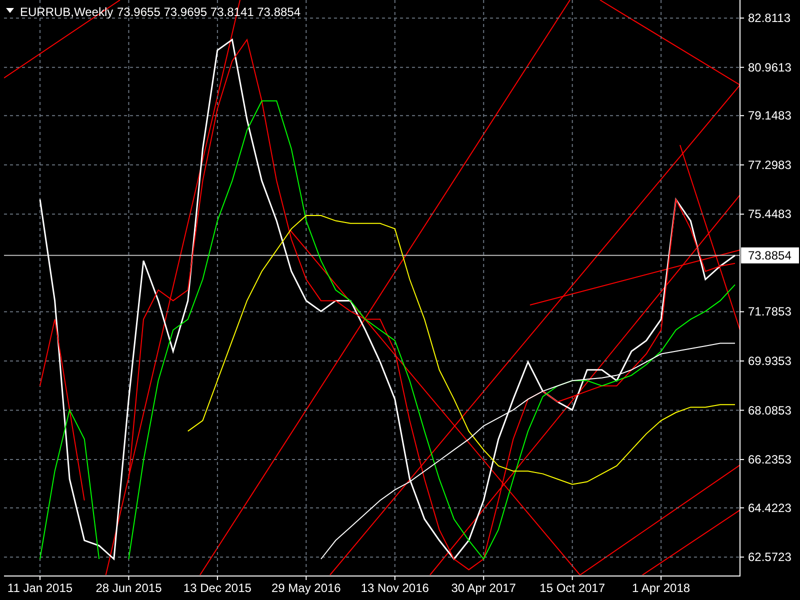 The image size is (800, 600). What do you see at coordinates (770, 115) in the screenshot?
I see `y-axis-label: 79.1483` at bounding box center [770, 115].